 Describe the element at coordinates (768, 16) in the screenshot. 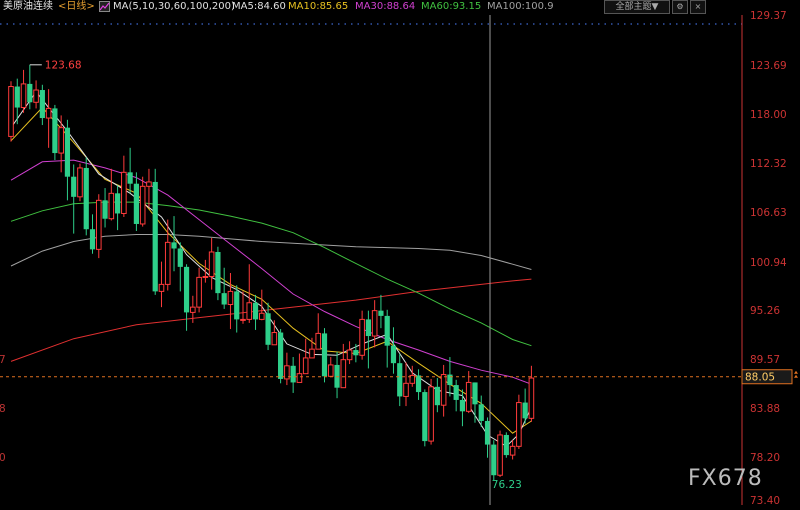

I see `price-tick-label: 129.37` at that location.